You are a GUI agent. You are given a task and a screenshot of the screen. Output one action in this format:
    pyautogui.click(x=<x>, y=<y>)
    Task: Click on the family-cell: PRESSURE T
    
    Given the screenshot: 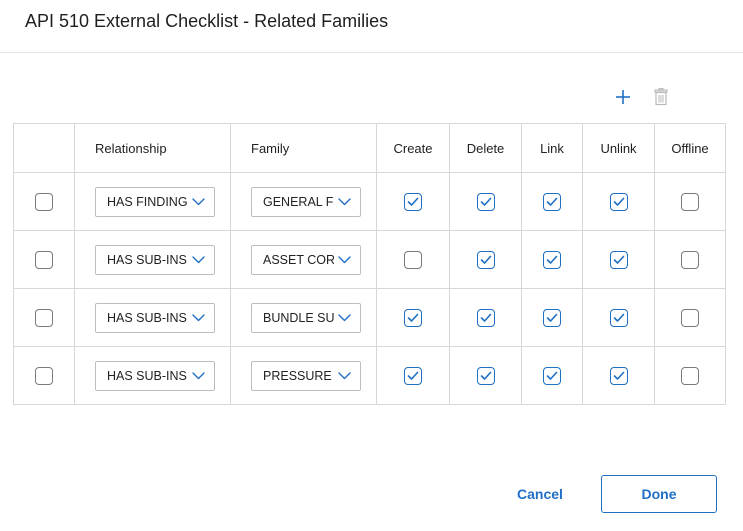 What is the action you would take?
    pyautogui.click(x=303, y=375)
    